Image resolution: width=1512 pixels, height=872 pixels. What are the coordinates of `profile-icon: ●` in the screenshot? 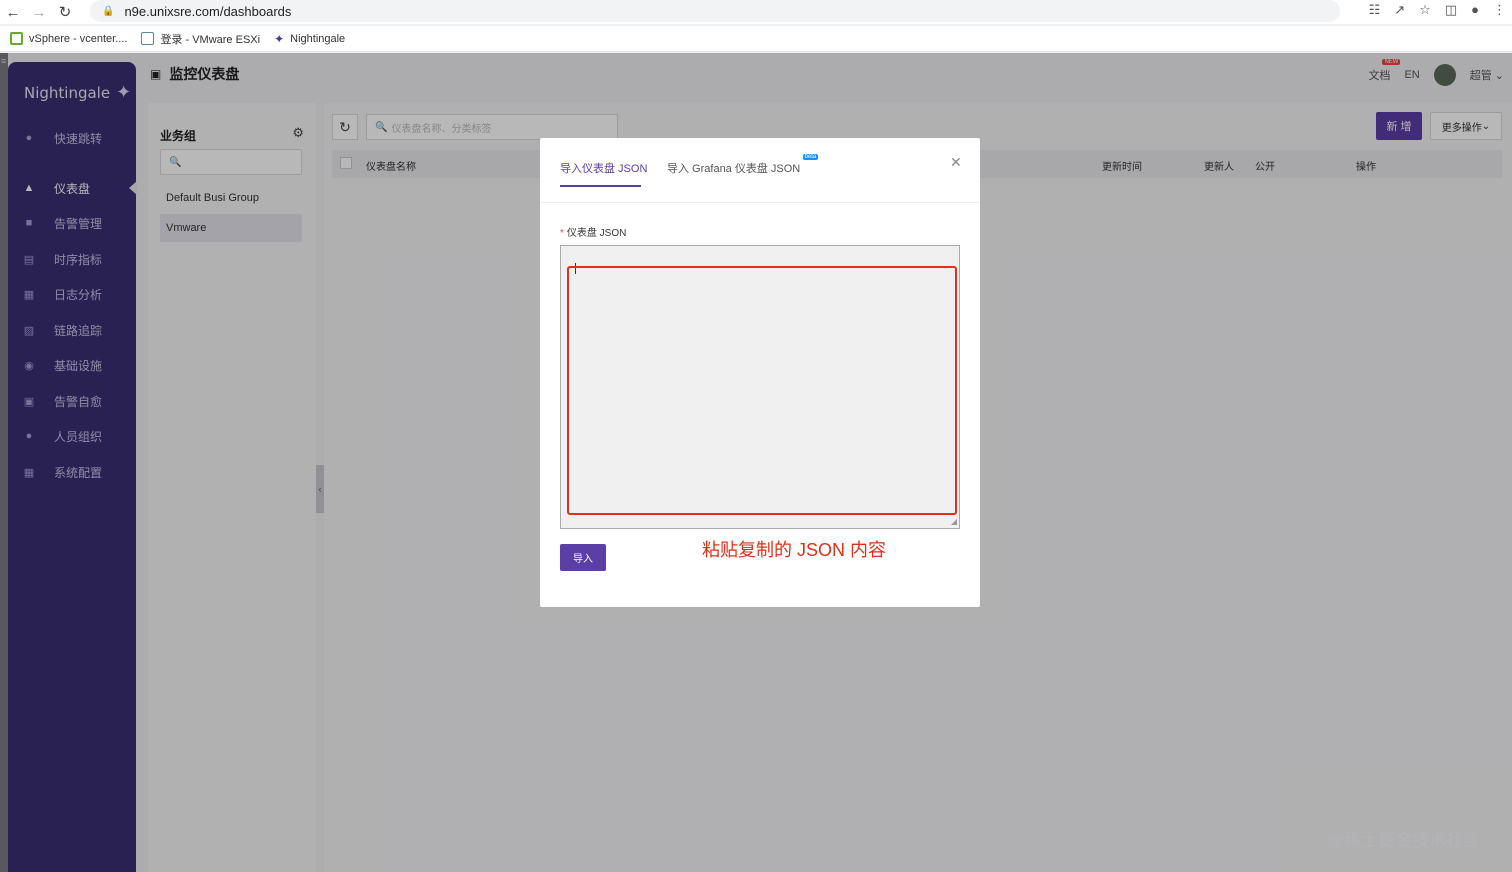 It's located at (1475, 10).